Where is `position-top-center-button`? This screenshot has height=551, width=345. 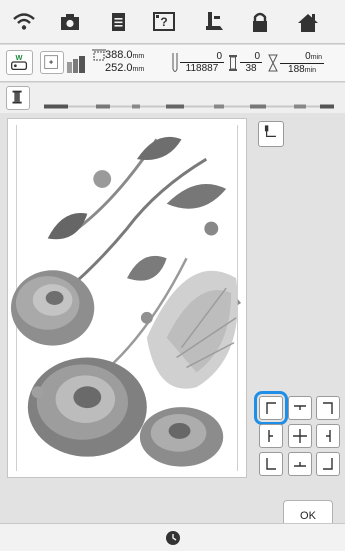
position-top-center-button is located at coordinates (300, 408).